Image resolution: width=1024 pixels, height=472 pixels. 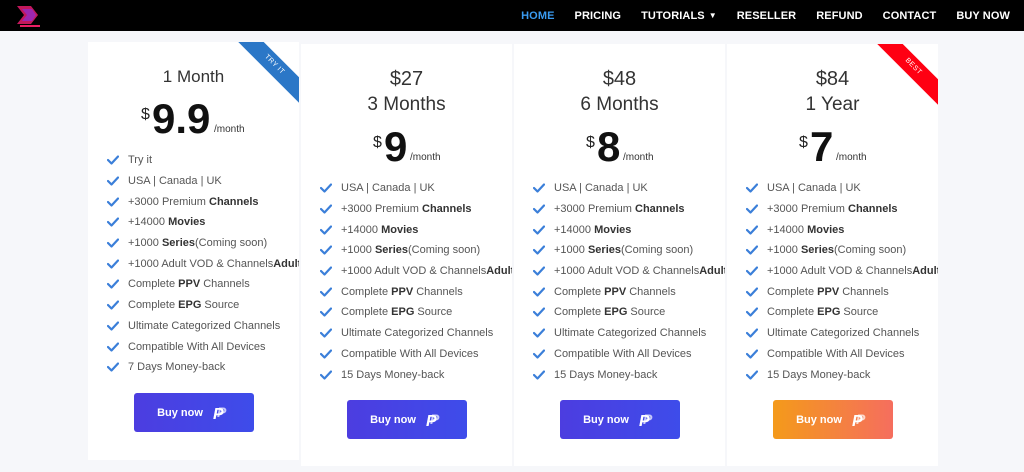 What do you see at coordinates (537, 16) in the screenshot?
I see `nav-home: HOME` at bounding box center [537, 16].